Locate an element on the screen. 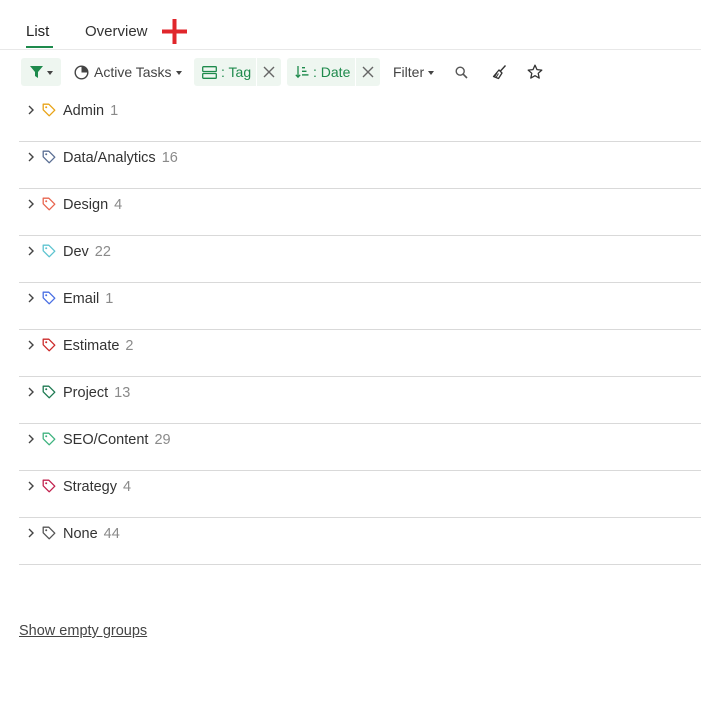 The width and height of the screenshot is (701, 719). group-label: Project 13 is located at coordinates (96, 393).